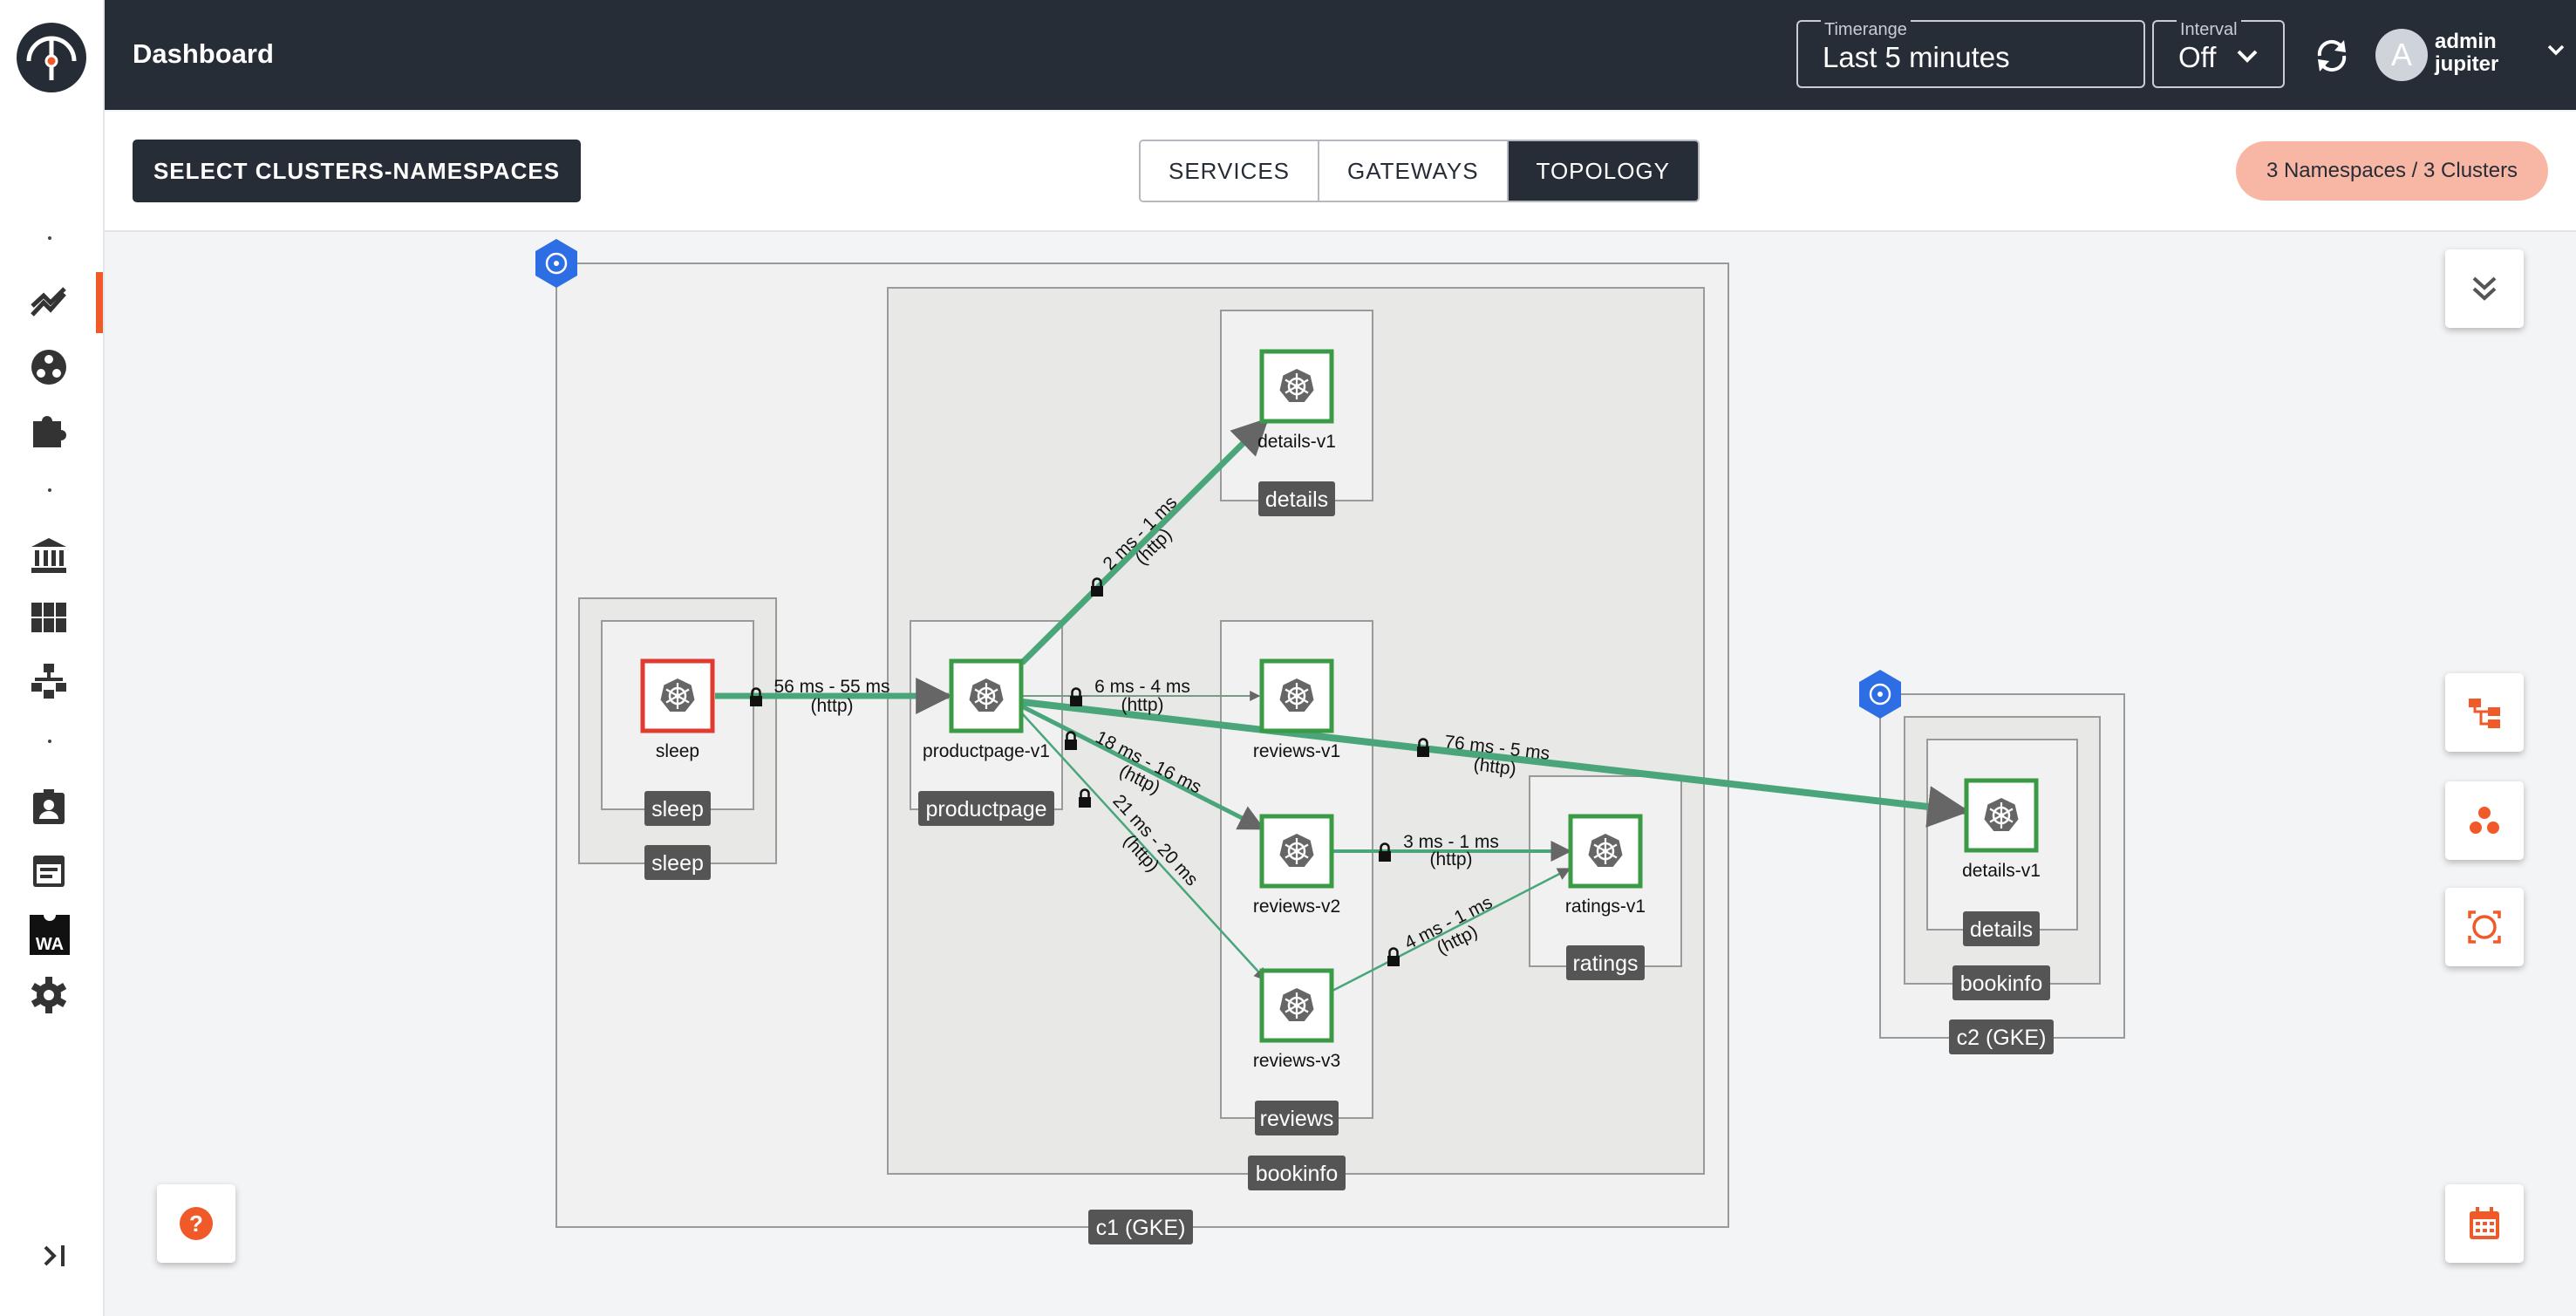  What do you see at coordinates (556, 263) in the screenshot?
I see `cluster-c1-icon` at bounding box center [556, 263].